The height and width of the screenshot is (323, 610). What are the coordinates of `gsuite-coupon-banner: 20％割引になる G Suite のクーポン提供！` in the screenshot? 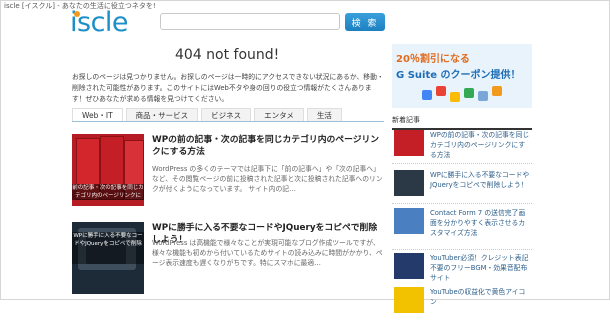 It's located at (462, 76).